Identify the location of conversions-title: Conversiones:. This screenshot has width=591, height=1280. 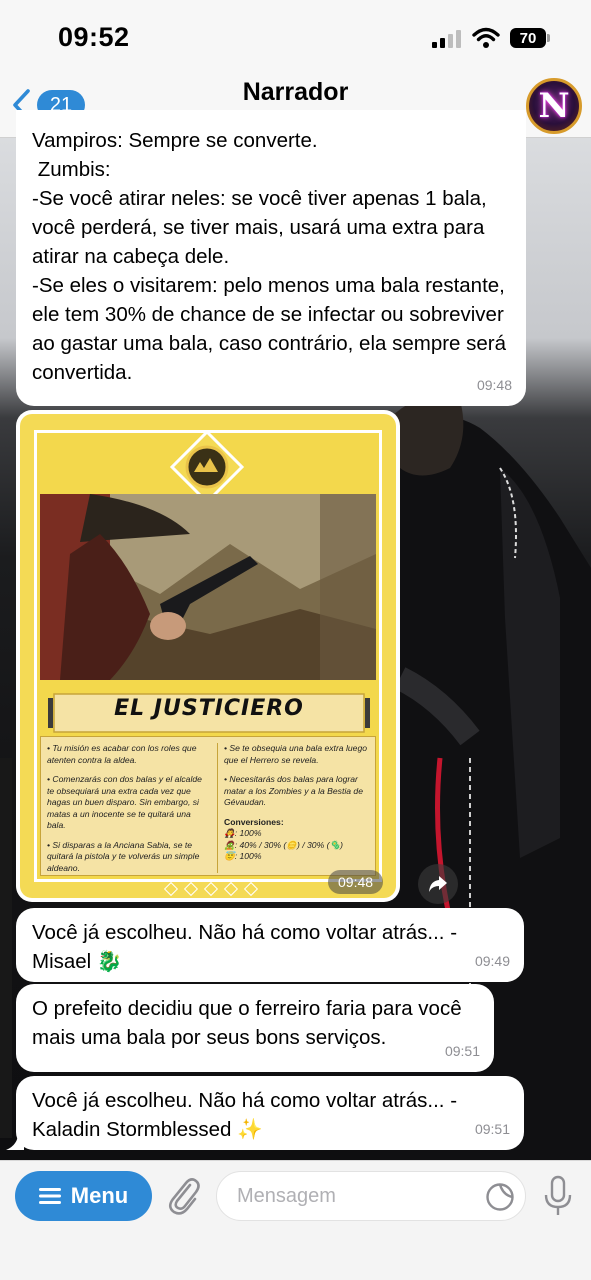
(254, 821).